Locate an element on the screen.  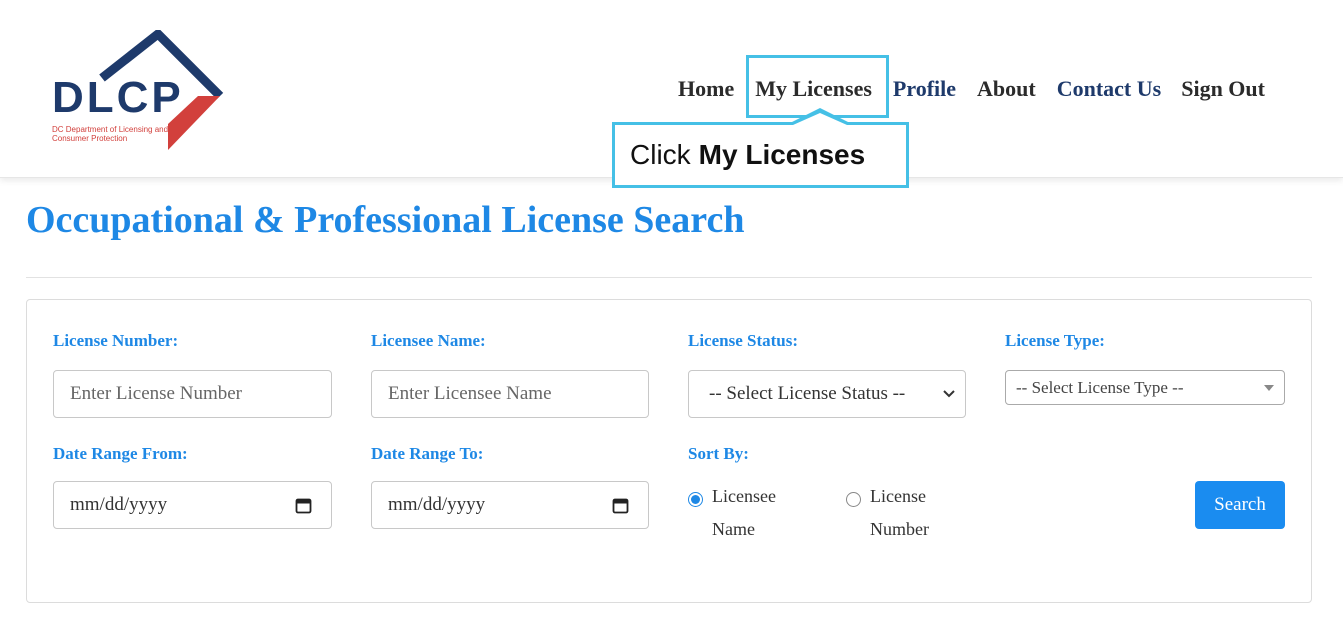
license-number-placeholder: Enter License Number is located at coordinates (156, 393).